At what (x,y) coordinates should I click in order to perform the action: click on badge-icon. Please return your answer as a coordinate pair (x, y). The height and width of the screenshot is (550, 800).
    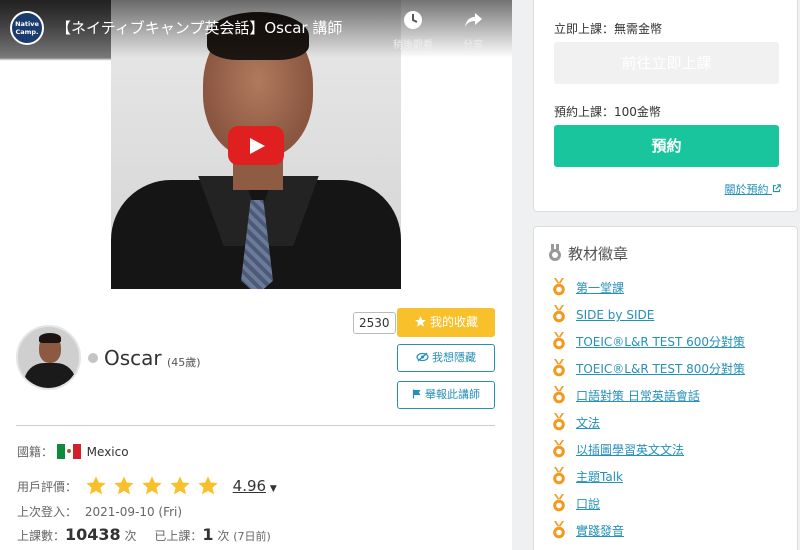
    Looking at the image, I should click on (555, 252).